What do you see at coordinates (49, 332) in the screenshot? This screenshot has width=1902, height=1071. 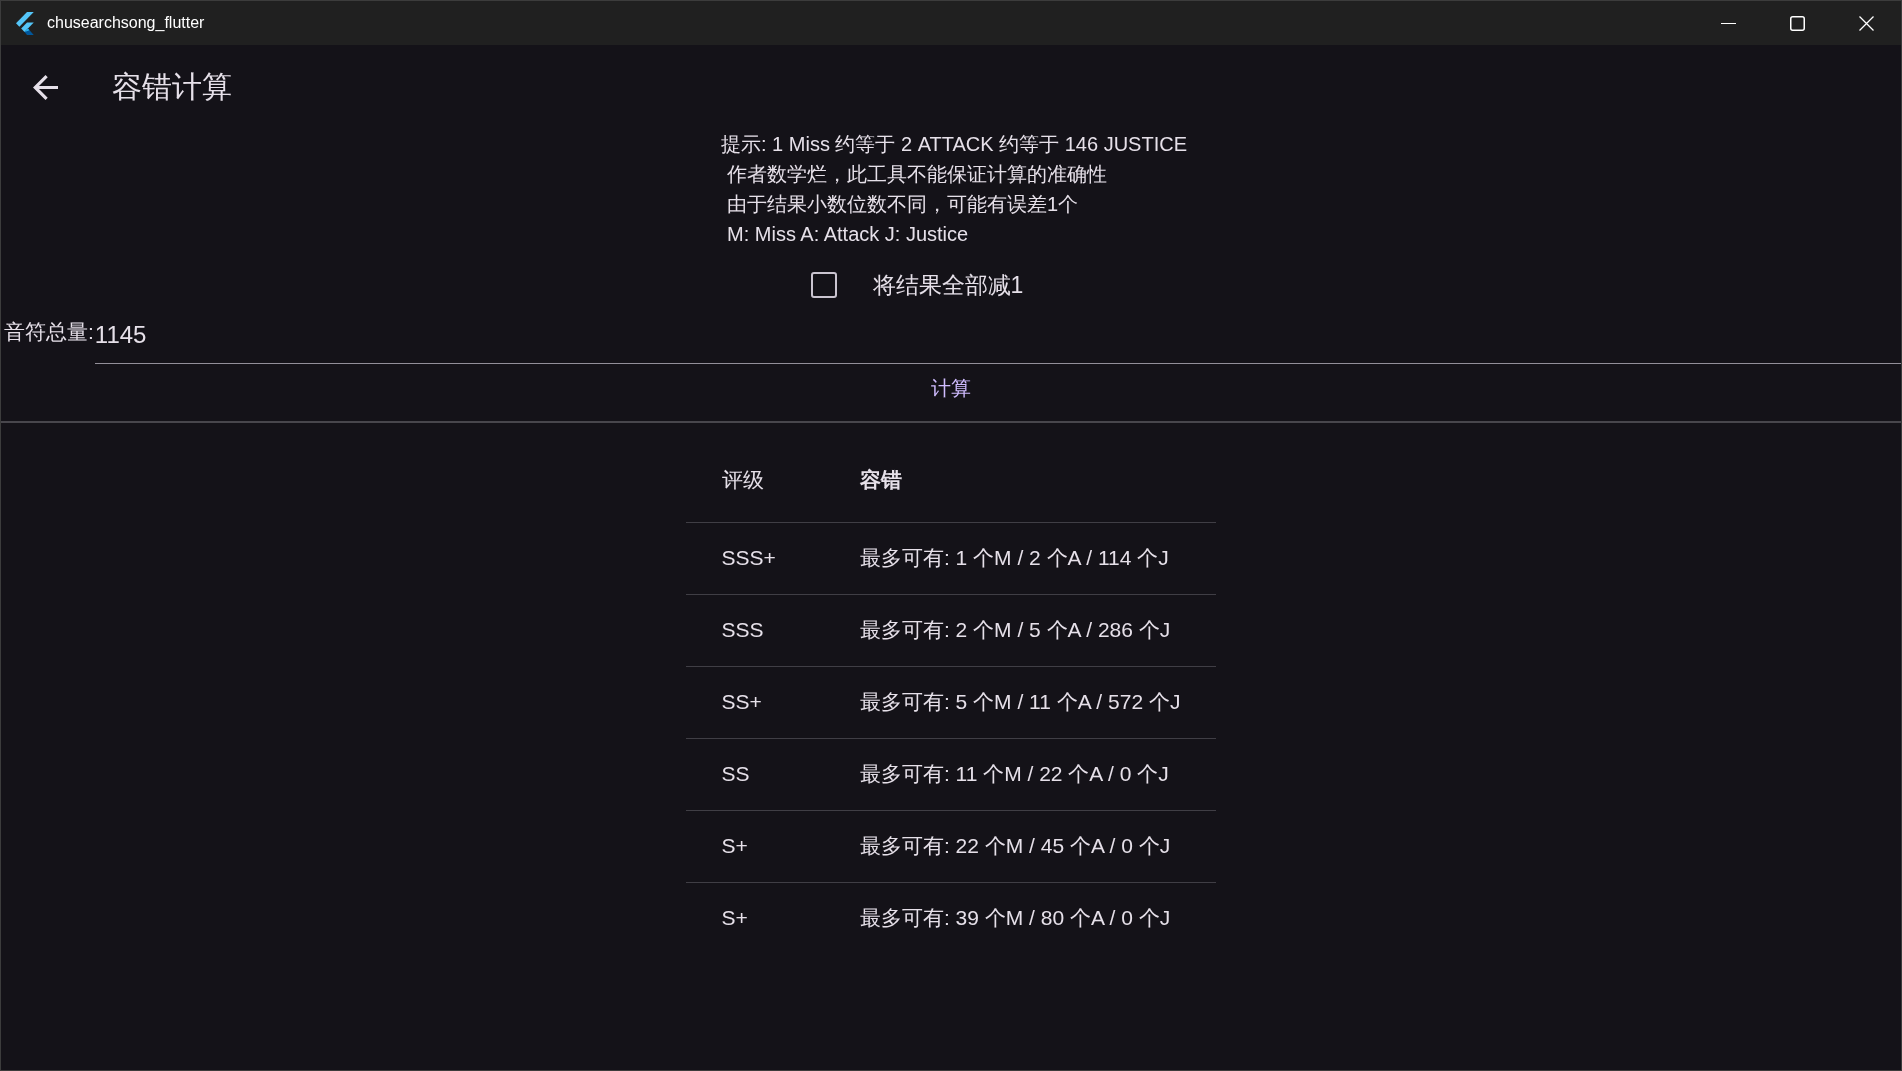 I see `field-label: 音符总量:` at bounding box center [49, 332].